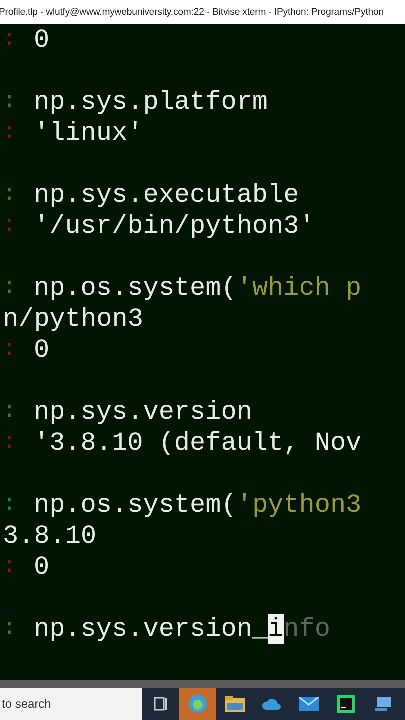 This screenshot has height=720, width=405. Describe the element at coordinates (299, 287) in the screenshot. I see `string-literal: 'which p` at that location.